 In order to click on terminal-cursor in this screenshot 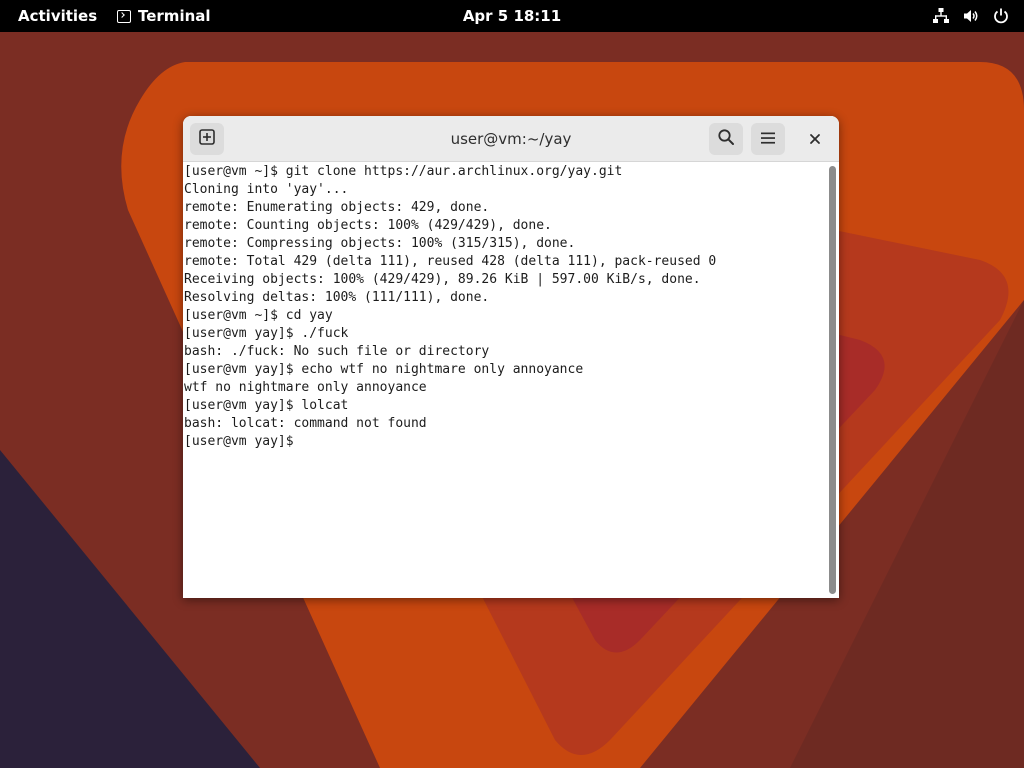, I will do `click(305, 440)`.